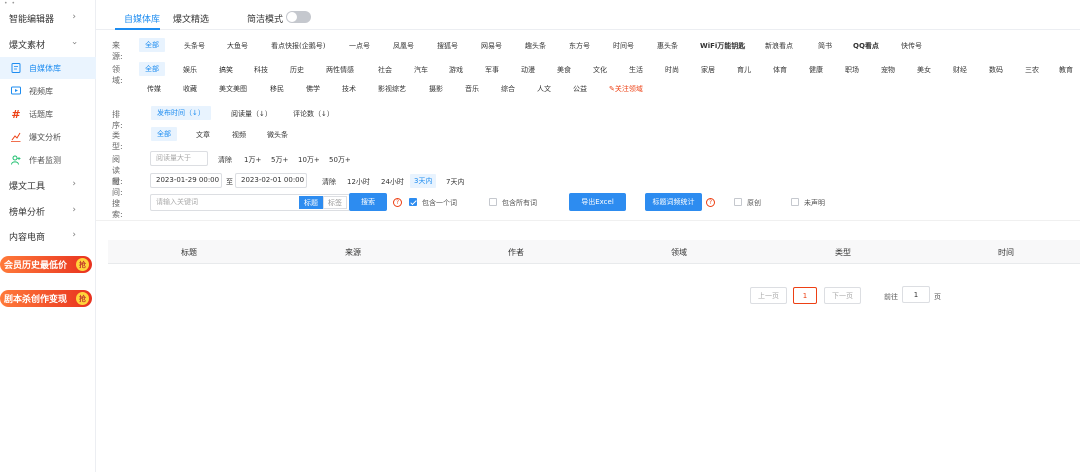 The width and height of the screenshot is (1080, 472). I want to click on field-option: 历史, so click(297, 70).